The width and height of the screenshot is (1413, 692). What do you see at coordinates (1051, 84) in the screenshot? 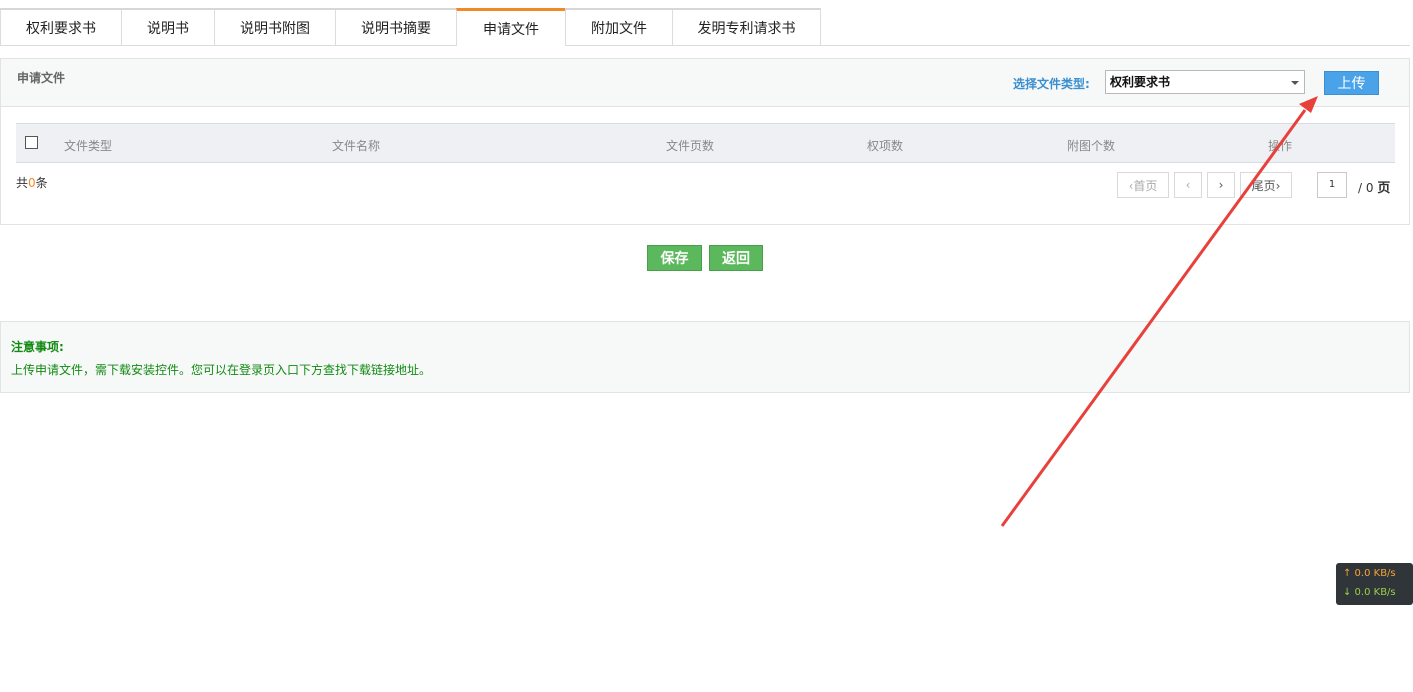
I see `file-type-label: 选择文件类型:` at bounding box center [1051, 84].